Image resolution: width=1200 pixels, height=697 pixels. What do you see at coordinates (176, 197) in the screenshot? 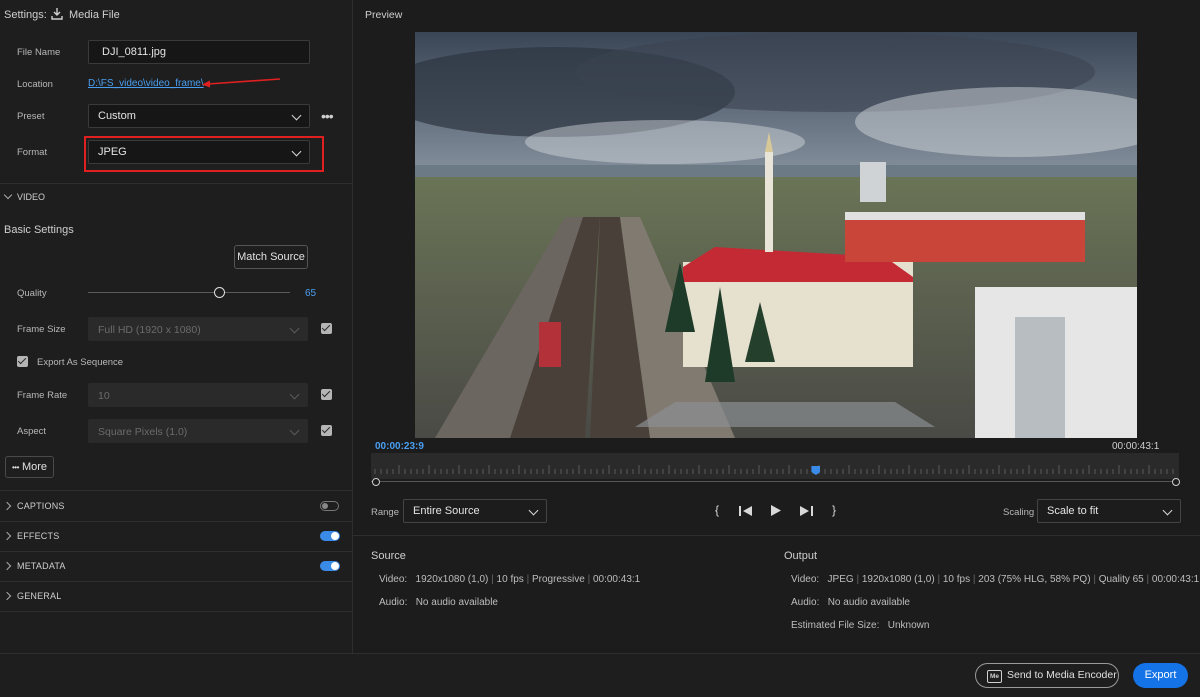
I see `video-section-header: VIDEO` at bounding box center [176, 197].